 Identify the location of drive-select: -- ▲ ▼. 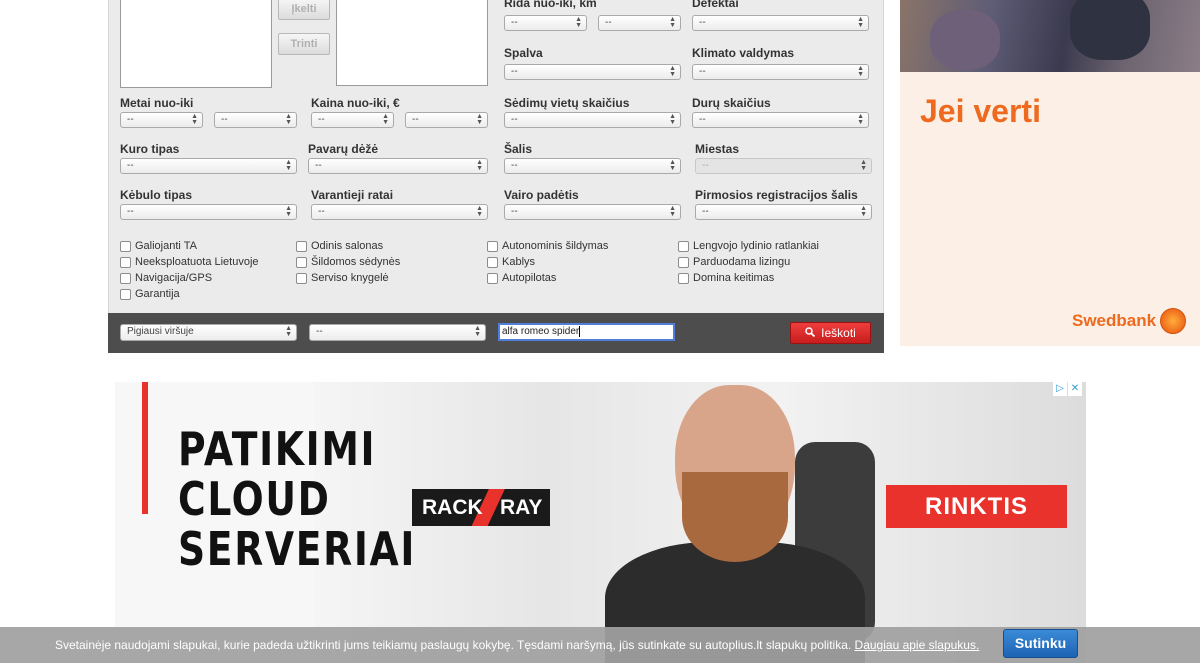
(399, 212).